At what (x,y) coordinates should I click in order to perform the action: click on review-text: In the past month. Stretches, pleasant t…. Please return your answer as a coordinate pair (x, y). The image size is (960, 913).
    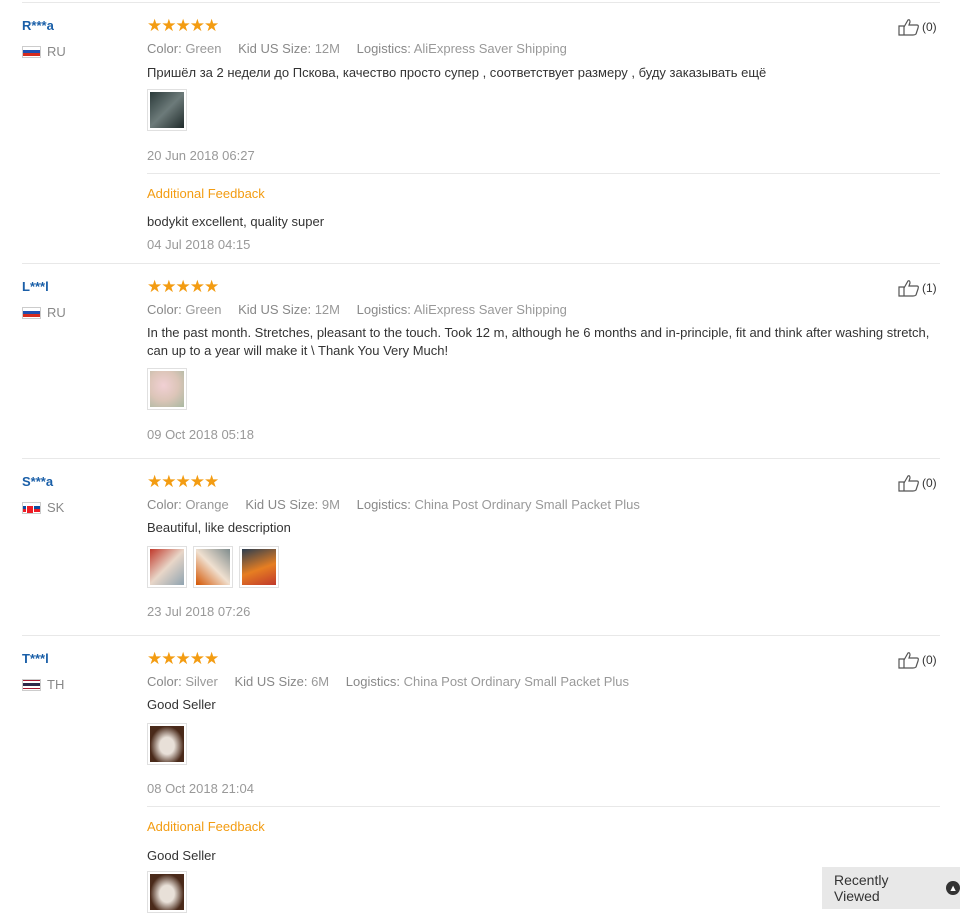
    Looking at the image, I should click on (538, 341).